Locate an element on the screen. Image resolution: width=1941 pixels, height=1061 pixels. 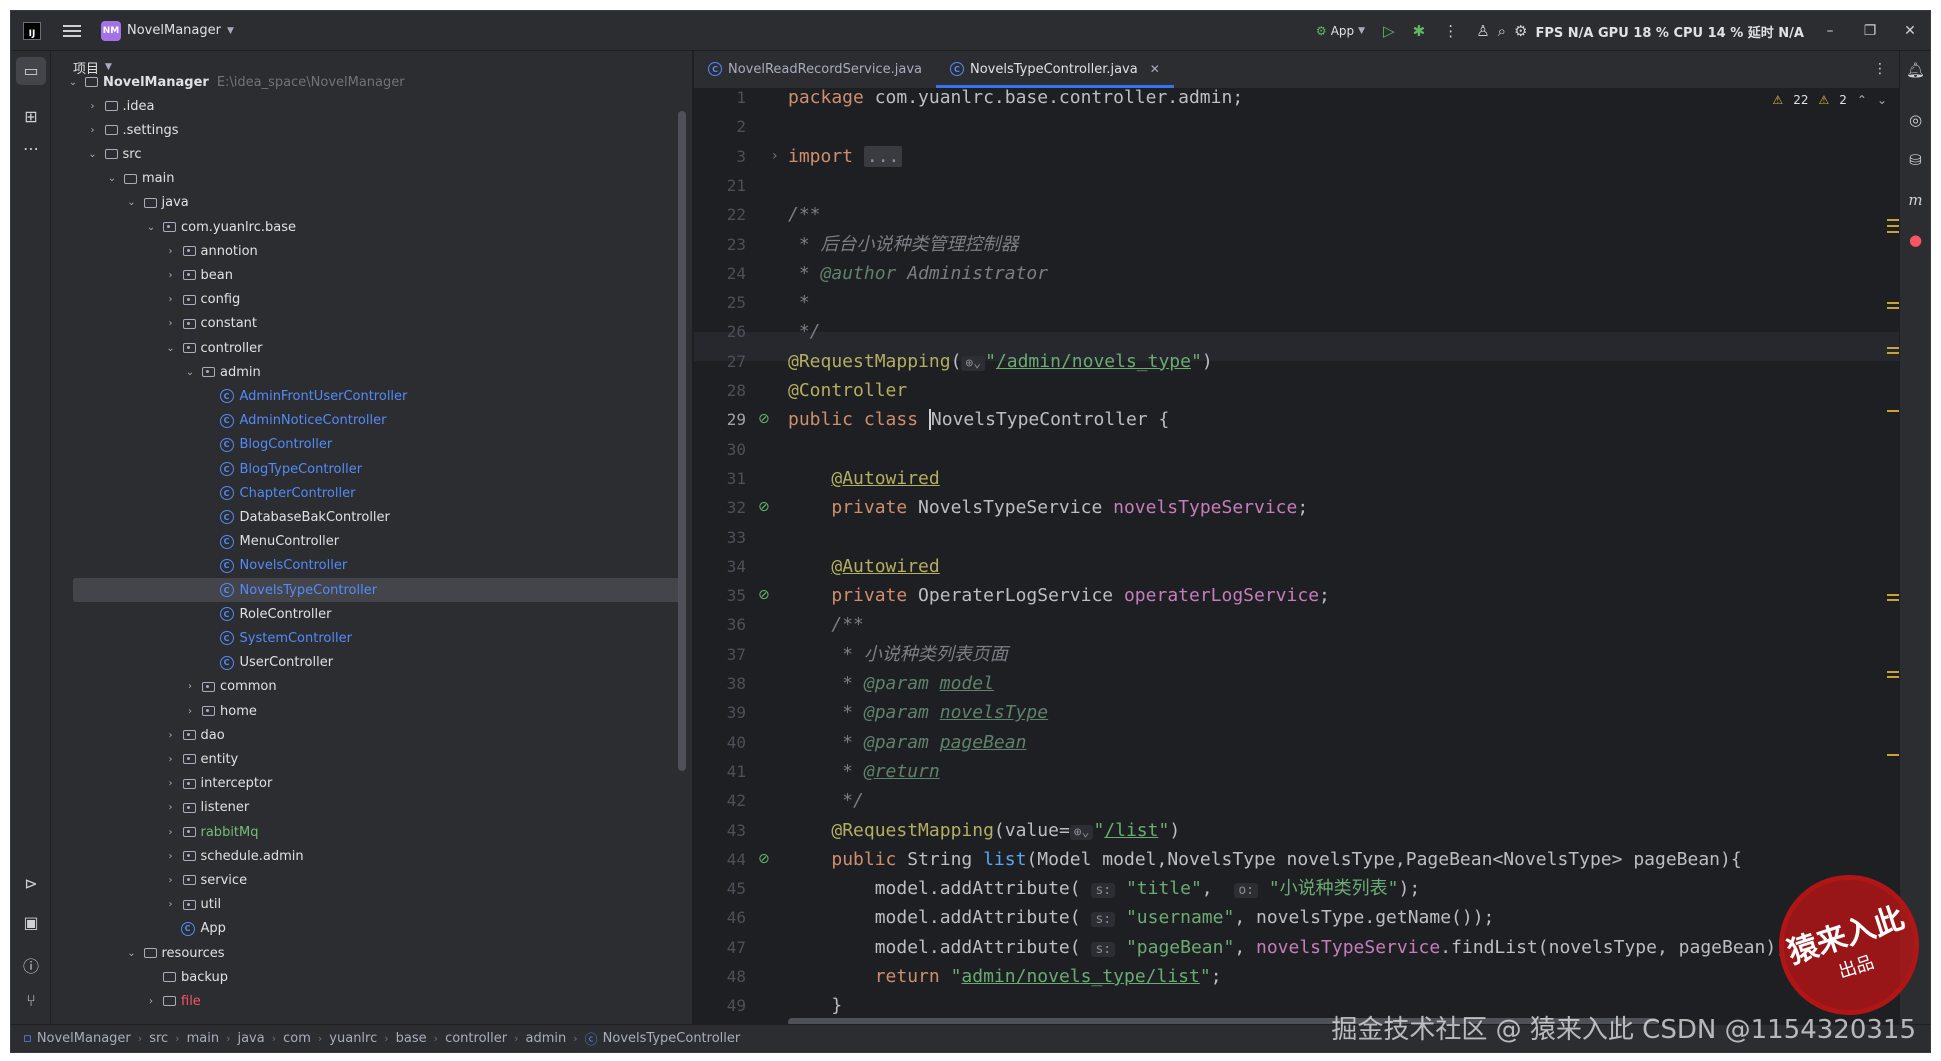
search-icon: ⌕ is located at coordinates (1502, 31).